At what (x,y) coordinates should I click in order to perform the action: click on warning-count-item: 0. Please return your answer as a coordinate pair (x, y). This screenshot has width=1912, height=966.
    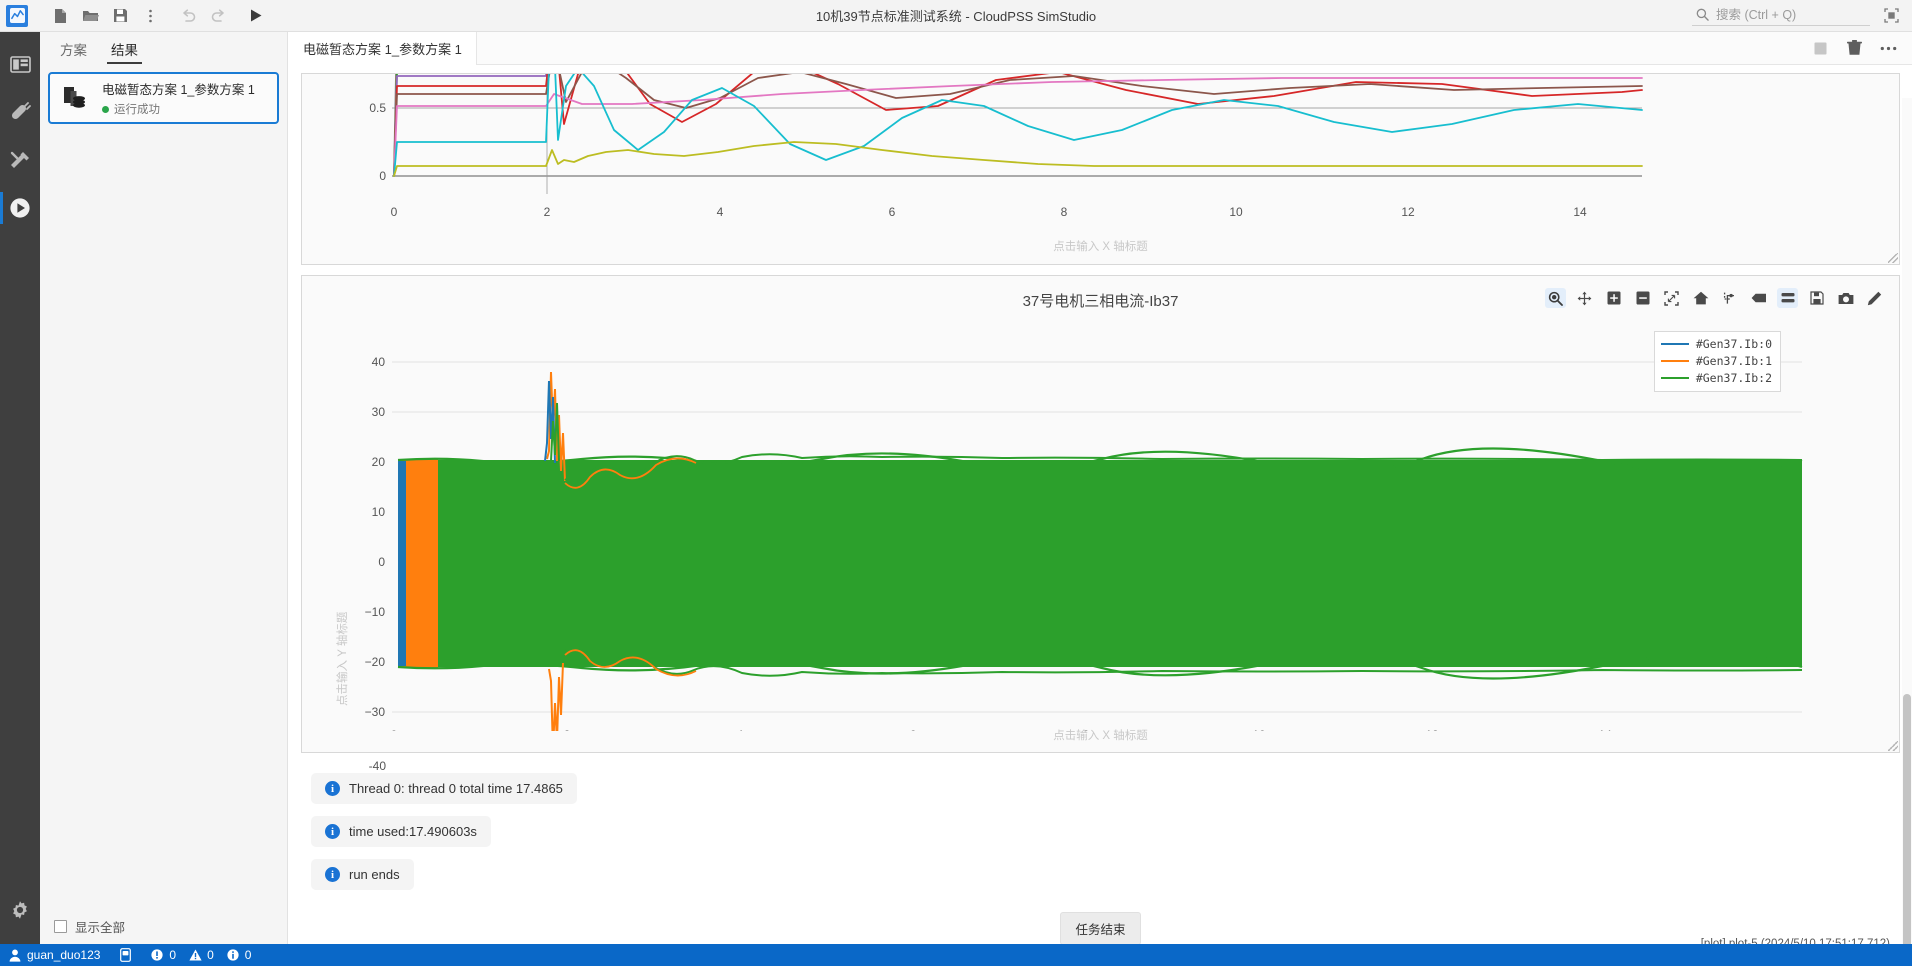
    Looking at the image, I should click on (201, 955).